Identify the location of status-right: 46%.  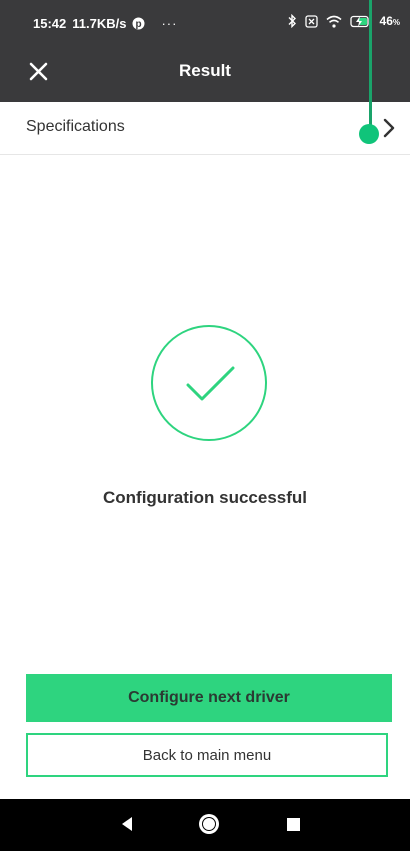
(343, 21).